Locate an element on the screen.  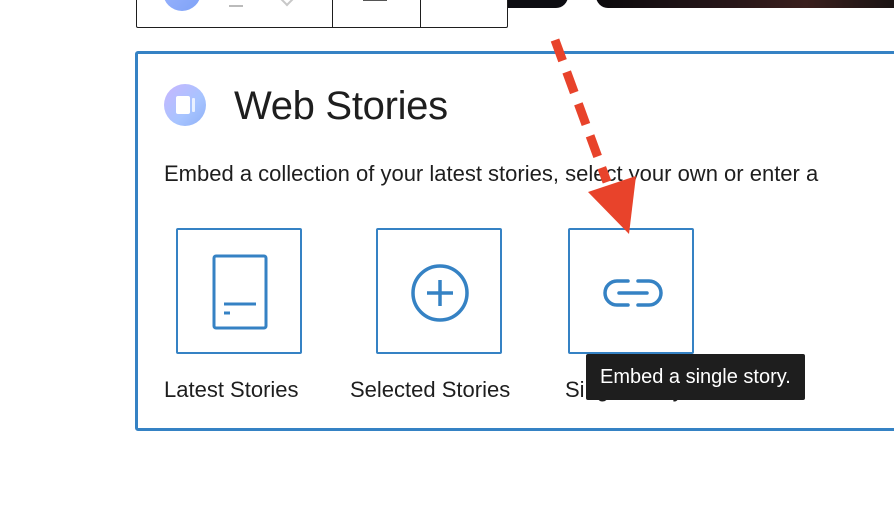
block-type-icon is located at coordinates (182, 5).